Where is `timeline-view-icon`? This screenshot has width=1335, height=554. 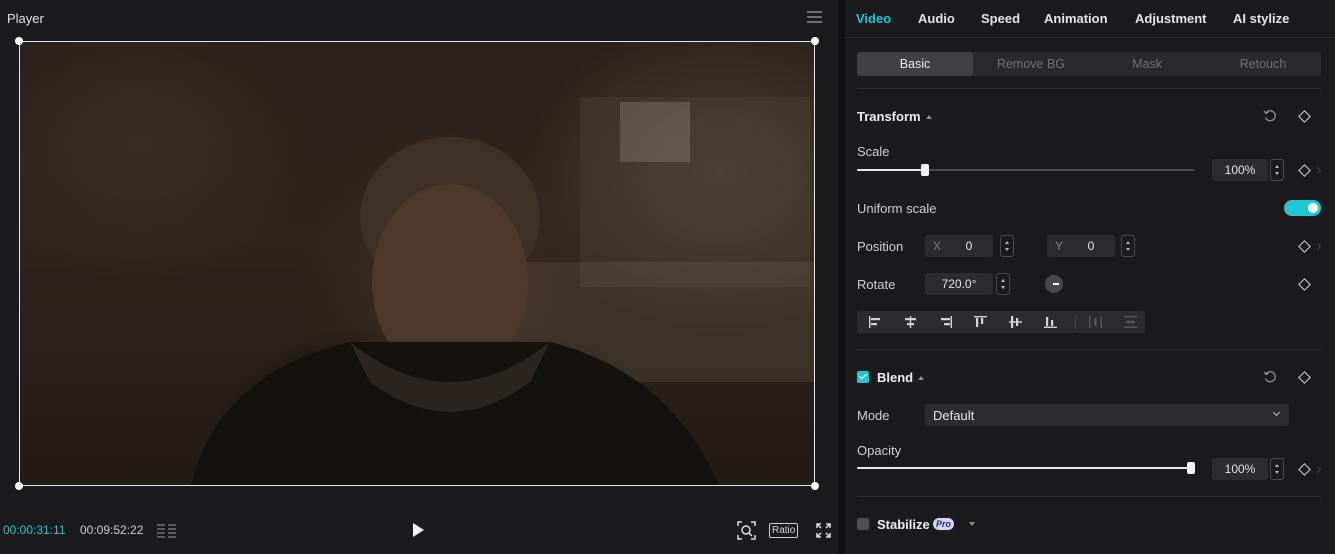
timeline-view-icon is located at coordinates (167, 530).